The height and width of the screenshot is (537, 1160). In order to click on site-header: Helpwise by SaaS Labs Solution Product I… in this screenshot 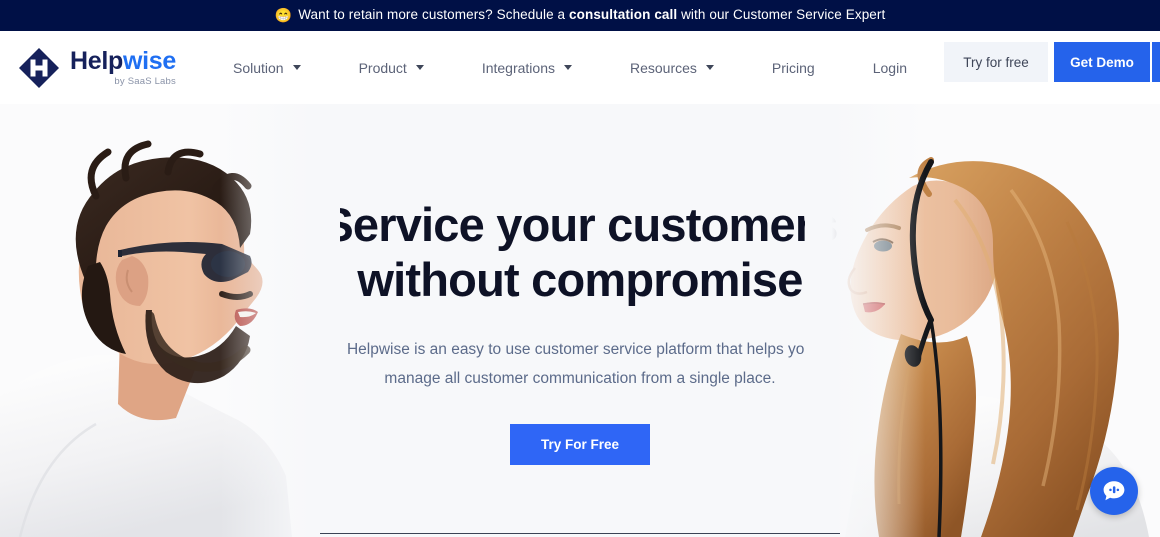, I will do `click(580, 67)`.